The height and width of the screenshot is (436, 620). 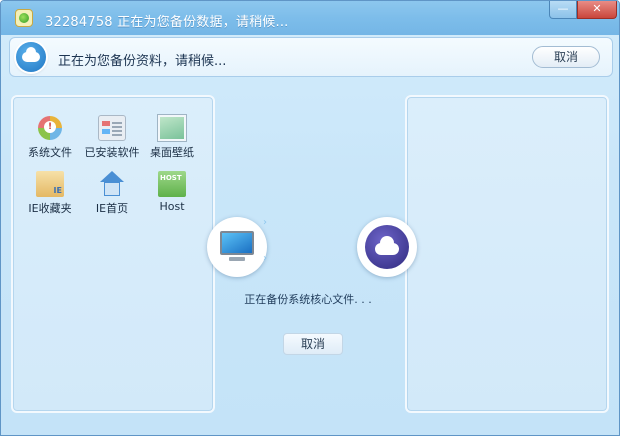 I want to click on item-ie-favorites: IE收藏夹, so click(x=50, y=193).